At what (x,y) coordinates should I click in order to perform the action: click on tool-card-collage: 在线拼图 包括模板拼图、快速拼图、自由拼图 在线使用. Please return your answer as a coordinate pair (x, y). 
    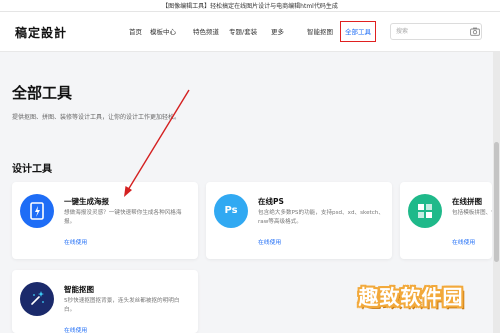
    Looking at the image, I should click on (446, 220).